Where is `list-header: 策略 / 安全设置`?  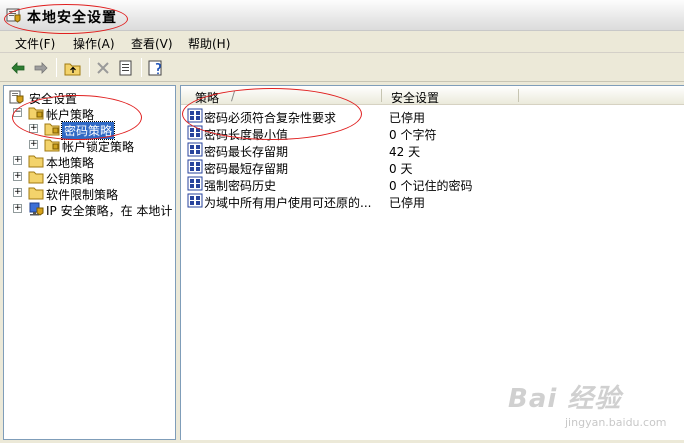
list-header: 策略 / 安全设置 is located at coordinates (432, 95).